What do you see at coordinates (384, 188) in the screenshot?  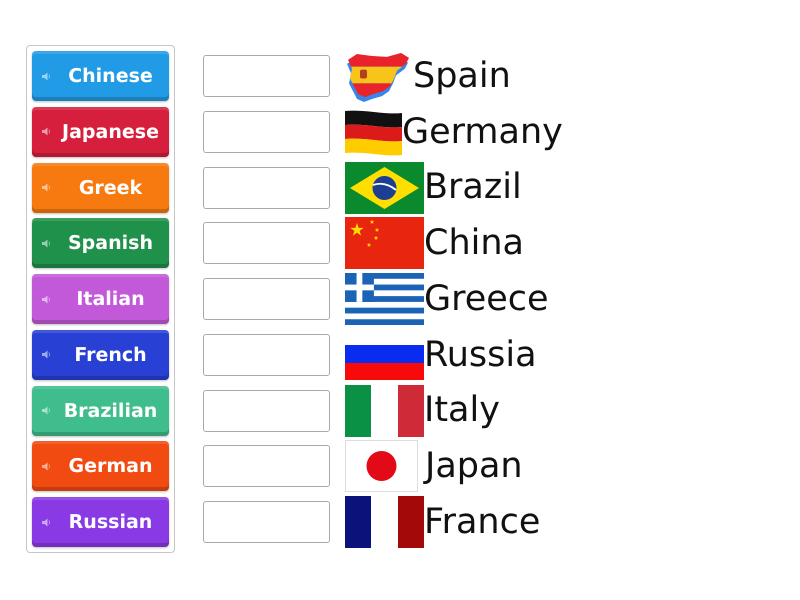 I see `brazil-flag-icon` at bounding box center [384, 188].